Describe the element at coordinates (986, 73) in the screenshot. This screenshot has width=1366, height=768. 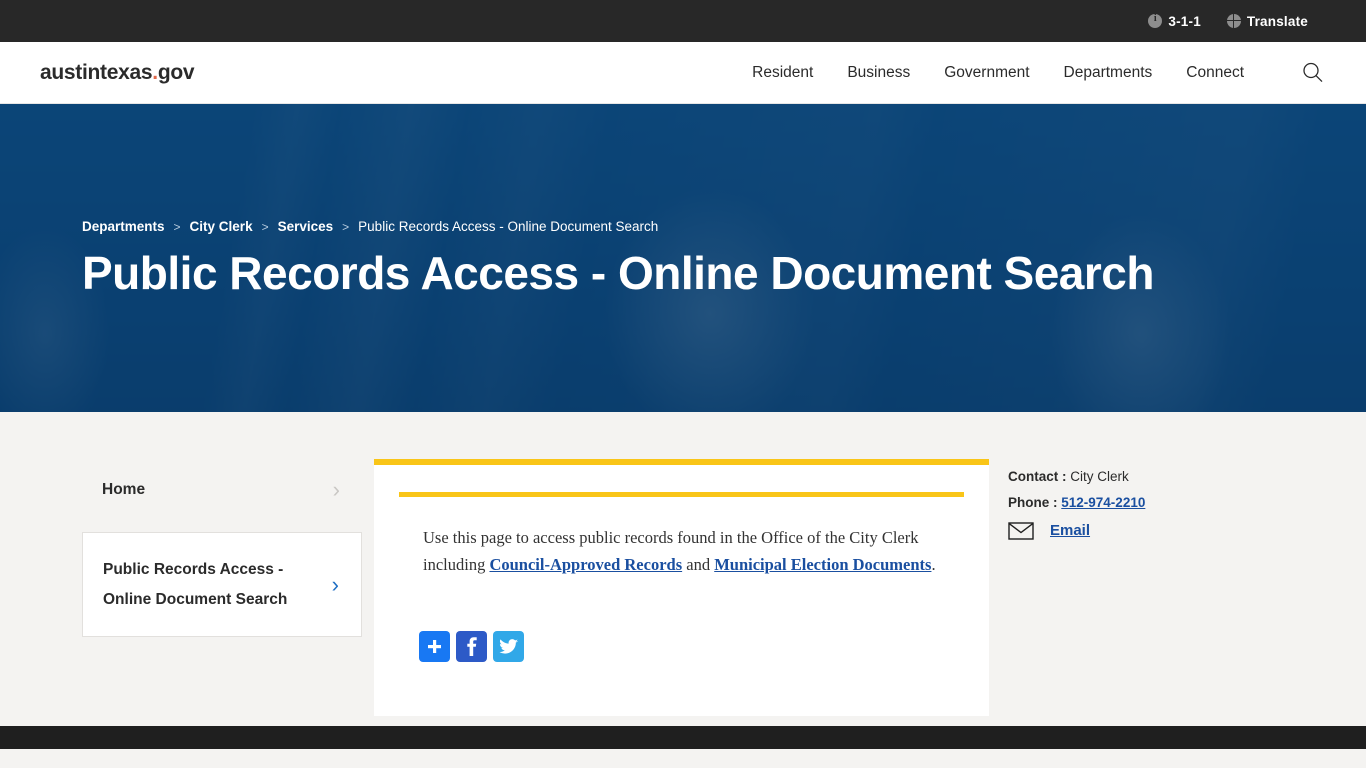
I see `nav-item-government: Government` at that location.